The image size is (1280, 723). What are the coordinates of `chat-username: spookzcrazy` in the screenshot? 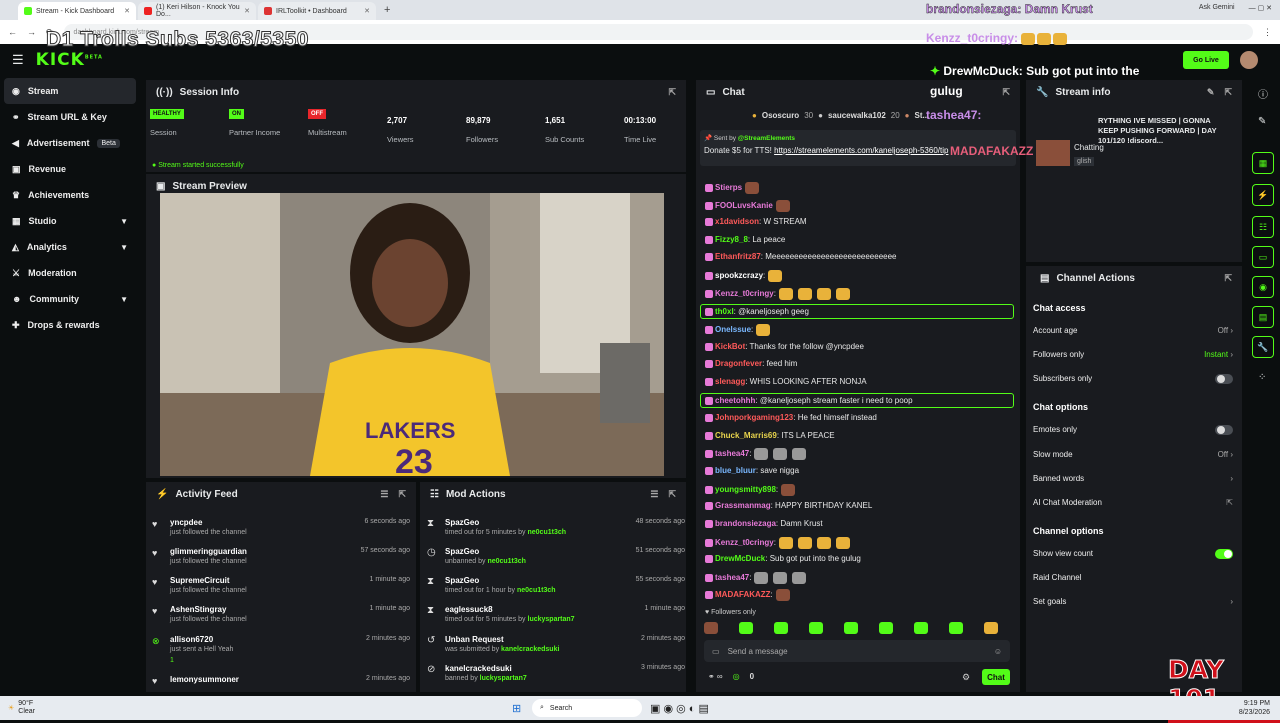 It's located at (739, 275).